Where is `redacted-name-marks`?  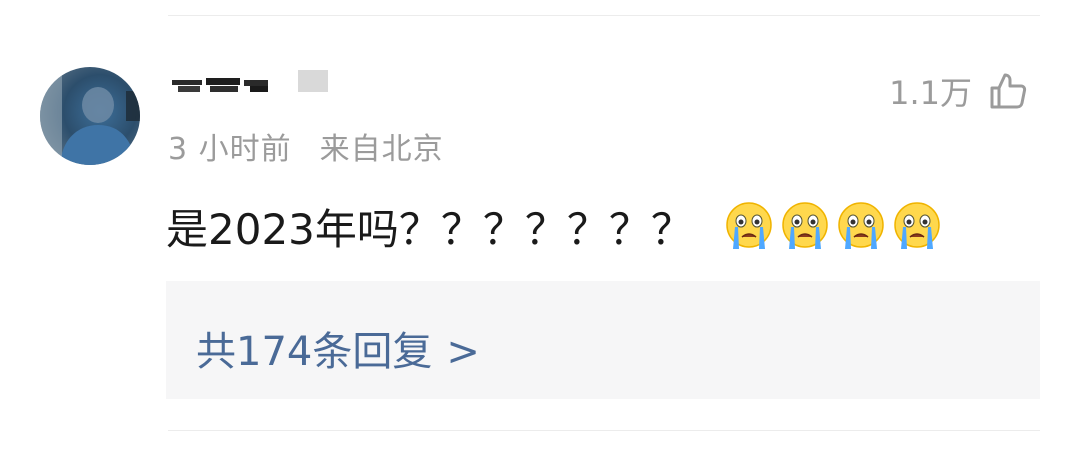
redacted-name-marks is located at coordinates (250, 81).